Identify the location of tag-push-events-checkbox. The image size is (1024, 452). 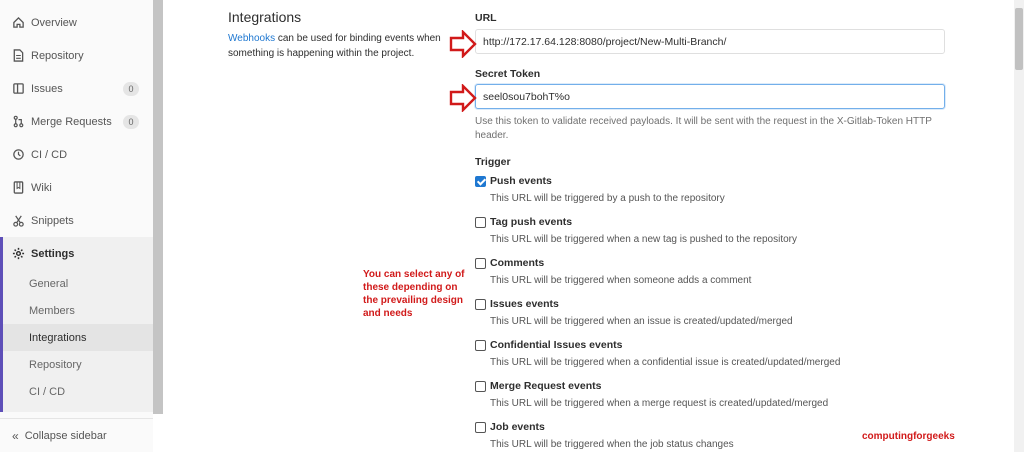
(480, 222).